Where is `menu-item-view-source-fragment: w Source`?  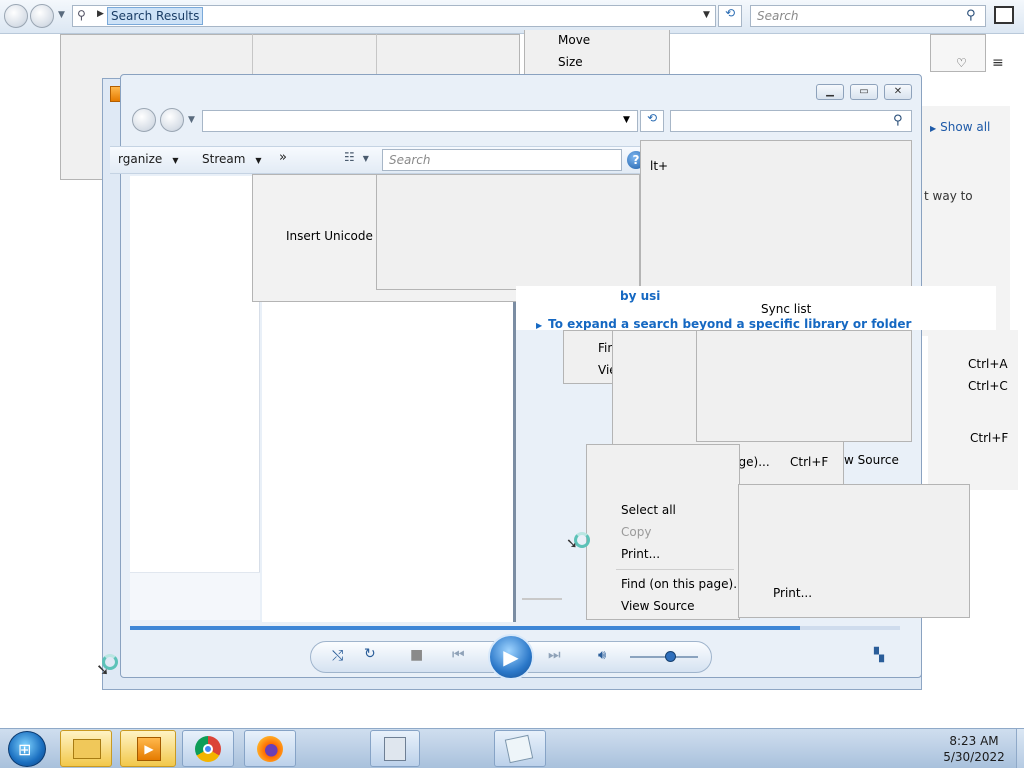 menu-item-view-source-fragment: w Source is located at coordinates (871, 460).